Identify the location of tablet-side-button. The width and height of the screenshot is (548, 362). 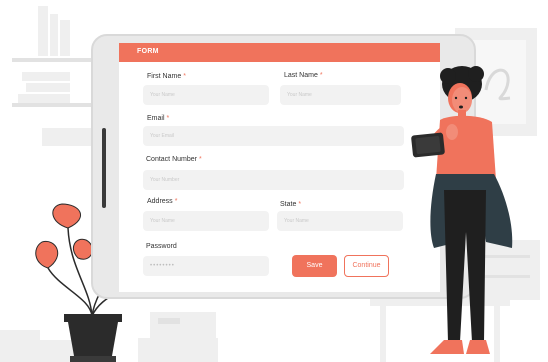
(104, 168).